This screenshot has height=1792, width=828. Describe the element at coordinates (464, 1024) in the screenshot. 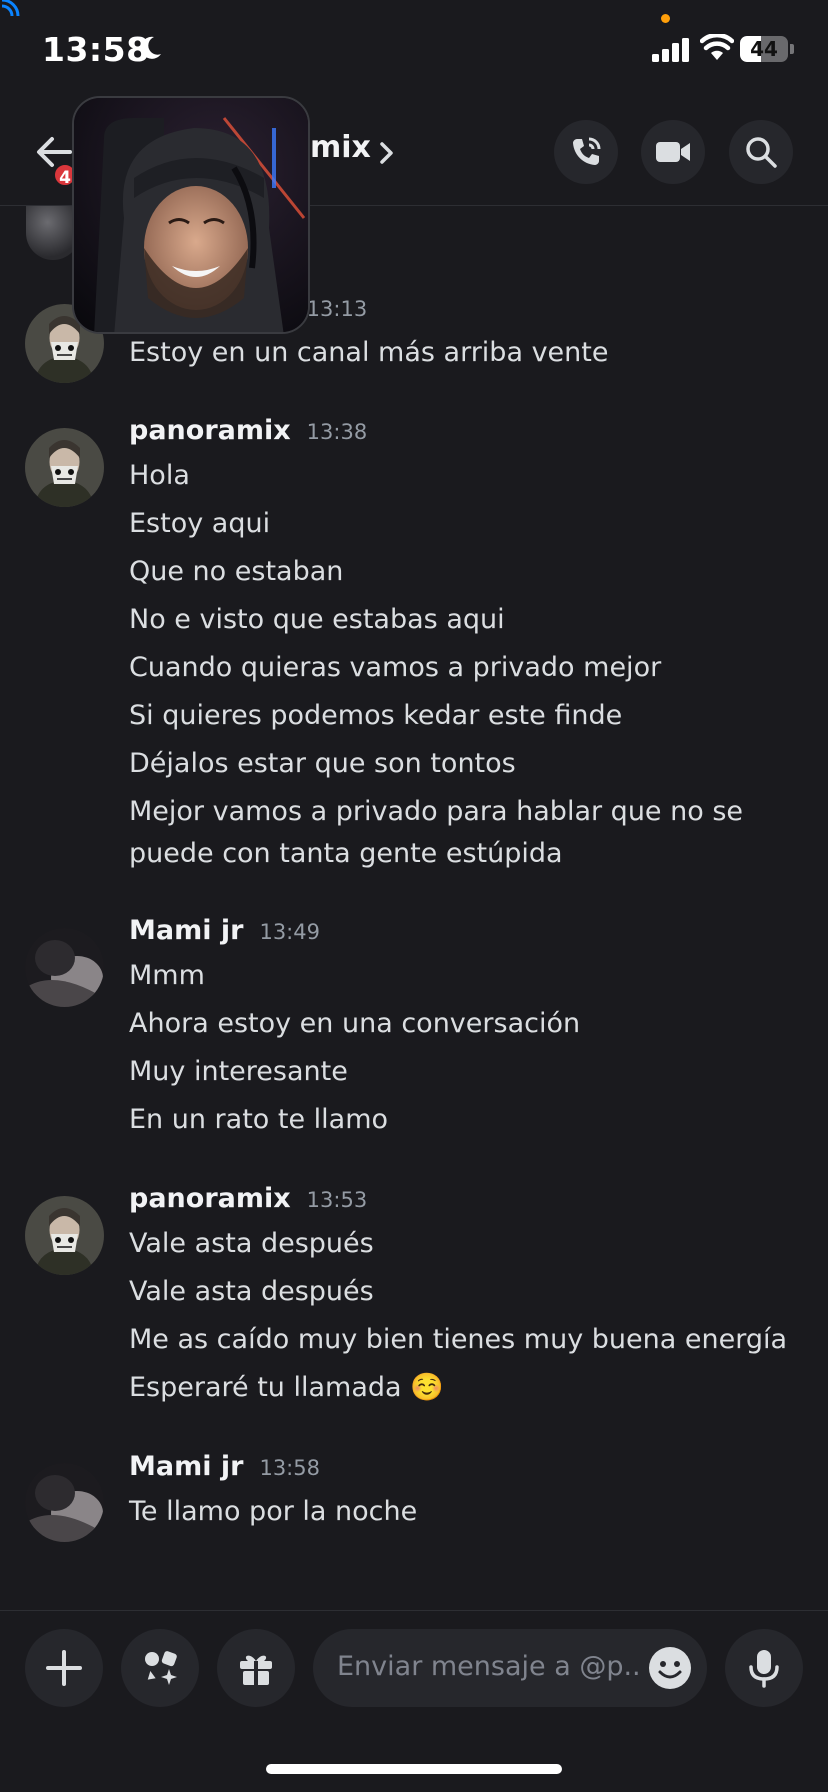

I see `message-text: Ahora estoy en una conversación` at that location.